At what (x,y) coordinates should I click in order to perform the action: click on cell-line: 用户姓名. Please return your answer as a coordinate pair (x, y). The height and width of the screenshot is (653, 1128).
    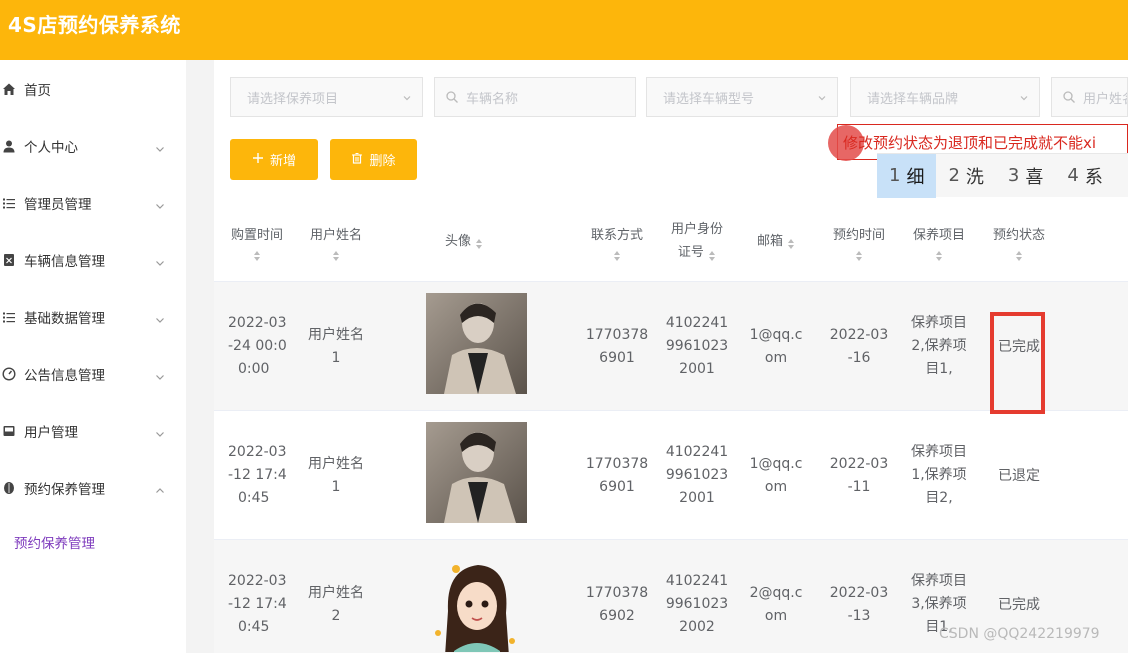
    Looking at the image, I should click on (336, 593).